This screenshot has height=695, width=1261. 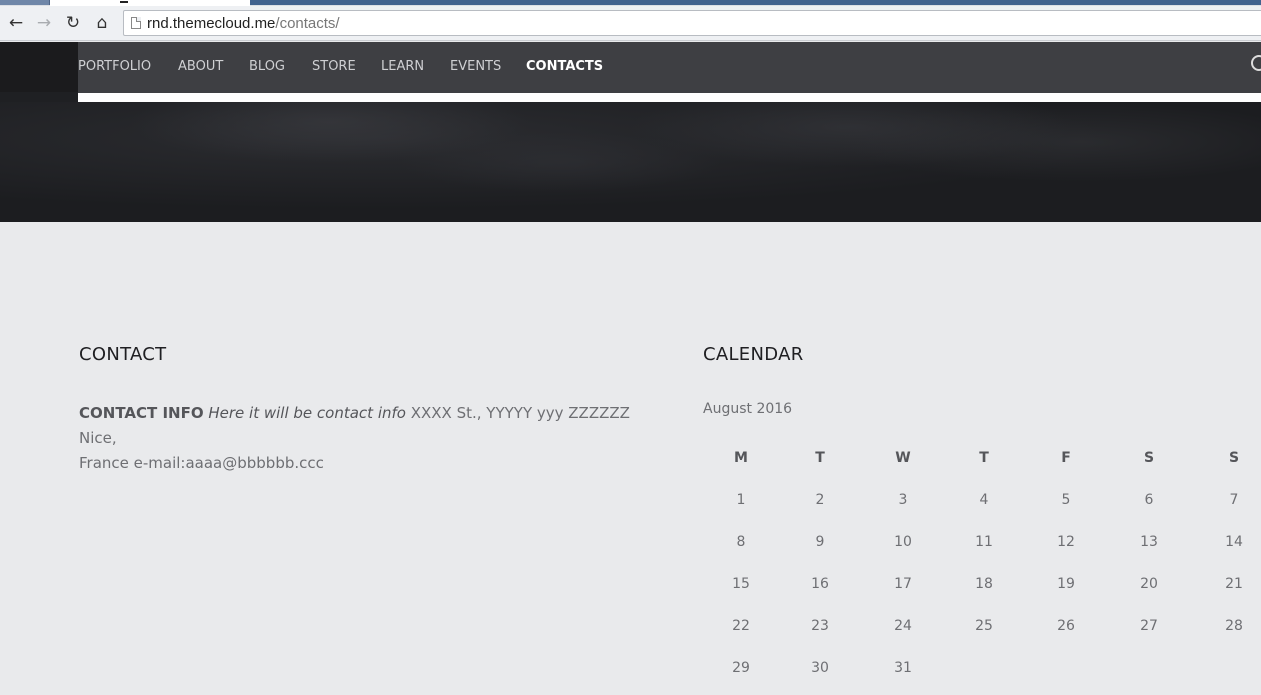 What do you see at coordinates (1066, 626) in the screenshot?
I see `calendar-day: 26` at bounding box center [1066, 626].